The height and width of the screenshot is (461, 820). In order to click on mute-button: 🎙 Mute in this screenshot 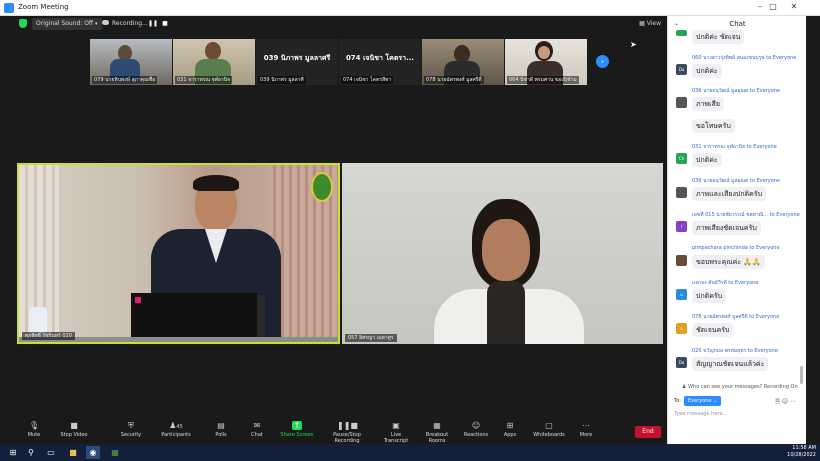, I will do `click(34, 429)`.